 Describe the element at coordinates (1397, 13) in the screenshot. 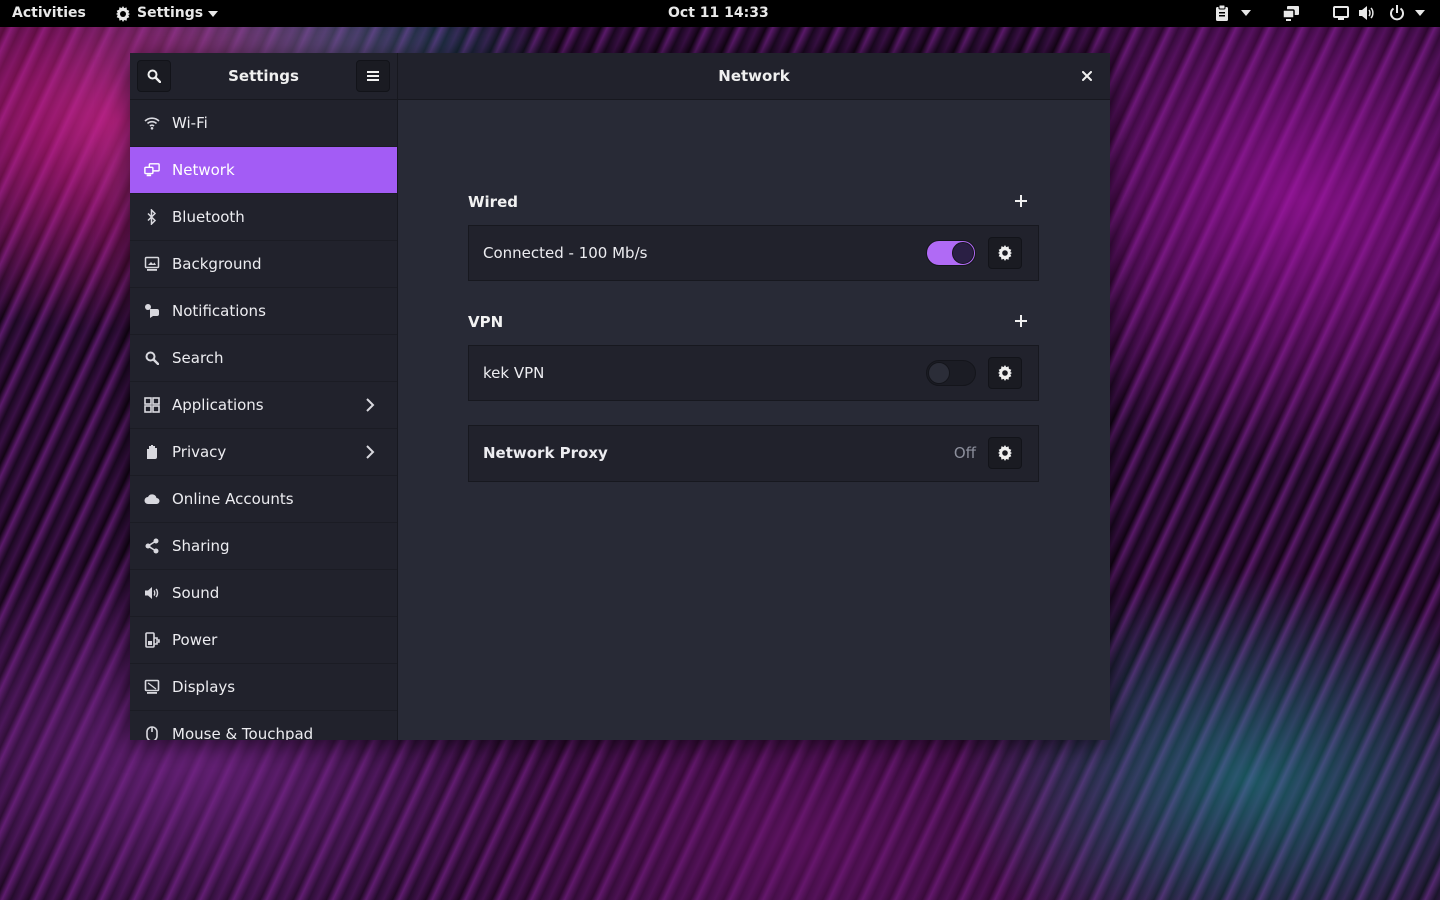

I see `power-icon` at that location.